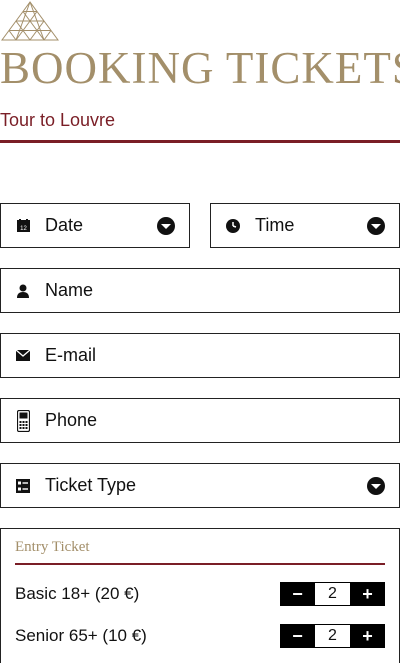 The image size is (400, 663). Describe the element at coordinates (200, 290) in the screenshot. I see `name-field: Name` at that location.